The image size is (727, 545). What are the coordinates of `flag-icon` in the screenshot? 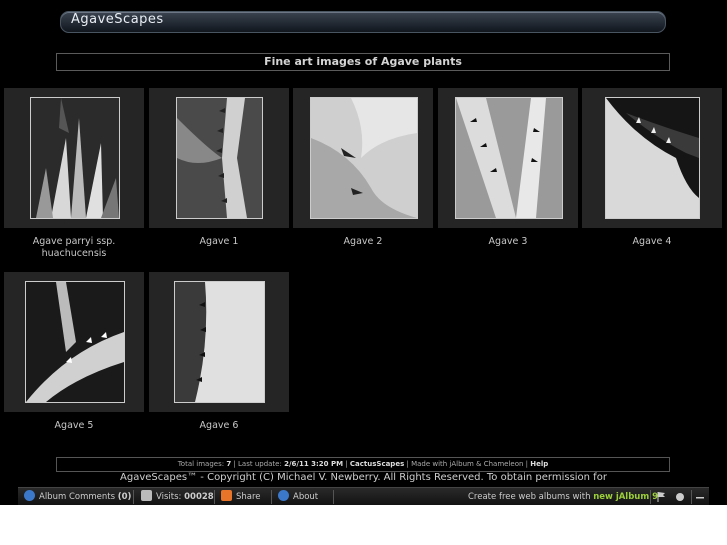 It's located at (662, 497).